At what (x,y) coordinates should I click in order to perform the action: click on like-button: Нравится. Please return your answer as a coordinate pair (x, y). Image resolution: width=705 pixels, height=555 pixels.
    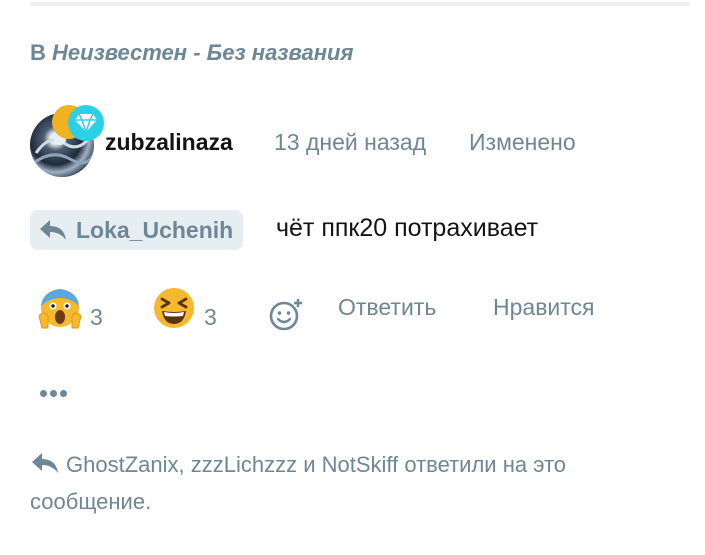
    Looking at the image, I should click on (544, 307).